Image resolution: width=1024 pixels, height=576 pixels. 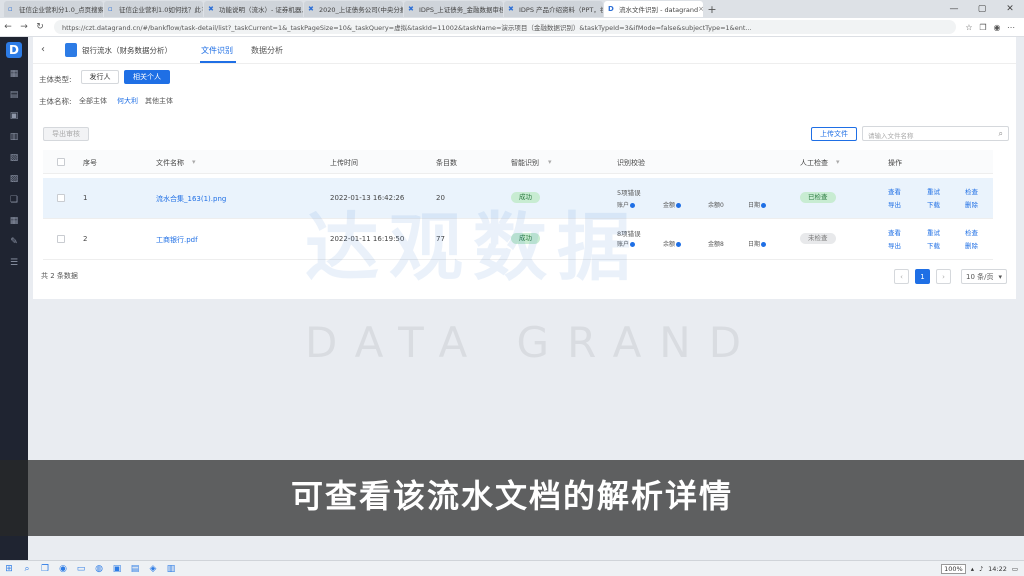 What do you see at coordinates (100, 77) in the screenshot?
I see `issuer-button: 发行人` at bounding box center [100, 77].